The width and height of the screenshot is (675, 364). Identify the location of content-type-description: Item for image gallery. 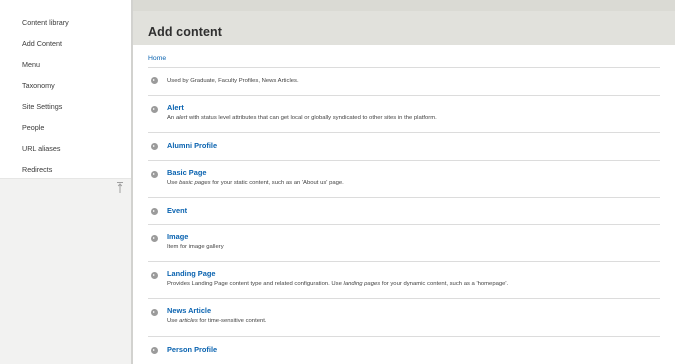
(195, 247).